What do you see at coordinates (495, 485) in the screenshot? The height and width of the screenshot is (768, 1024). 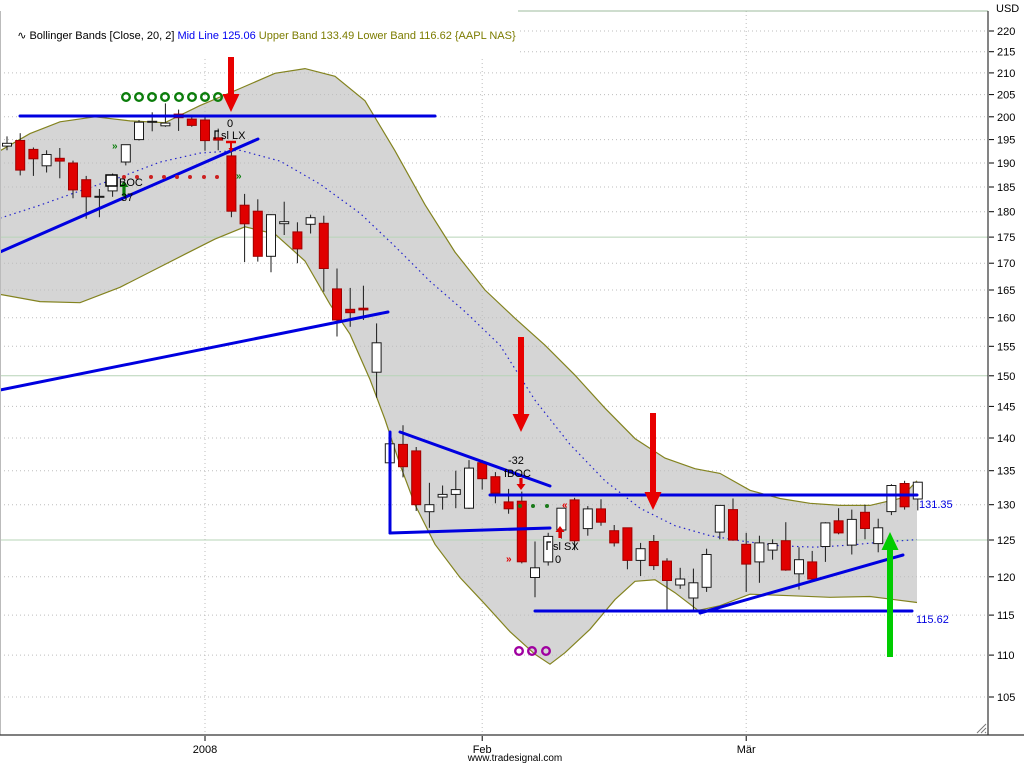 I see `candle-04.02` at bounding box center [495, 485].